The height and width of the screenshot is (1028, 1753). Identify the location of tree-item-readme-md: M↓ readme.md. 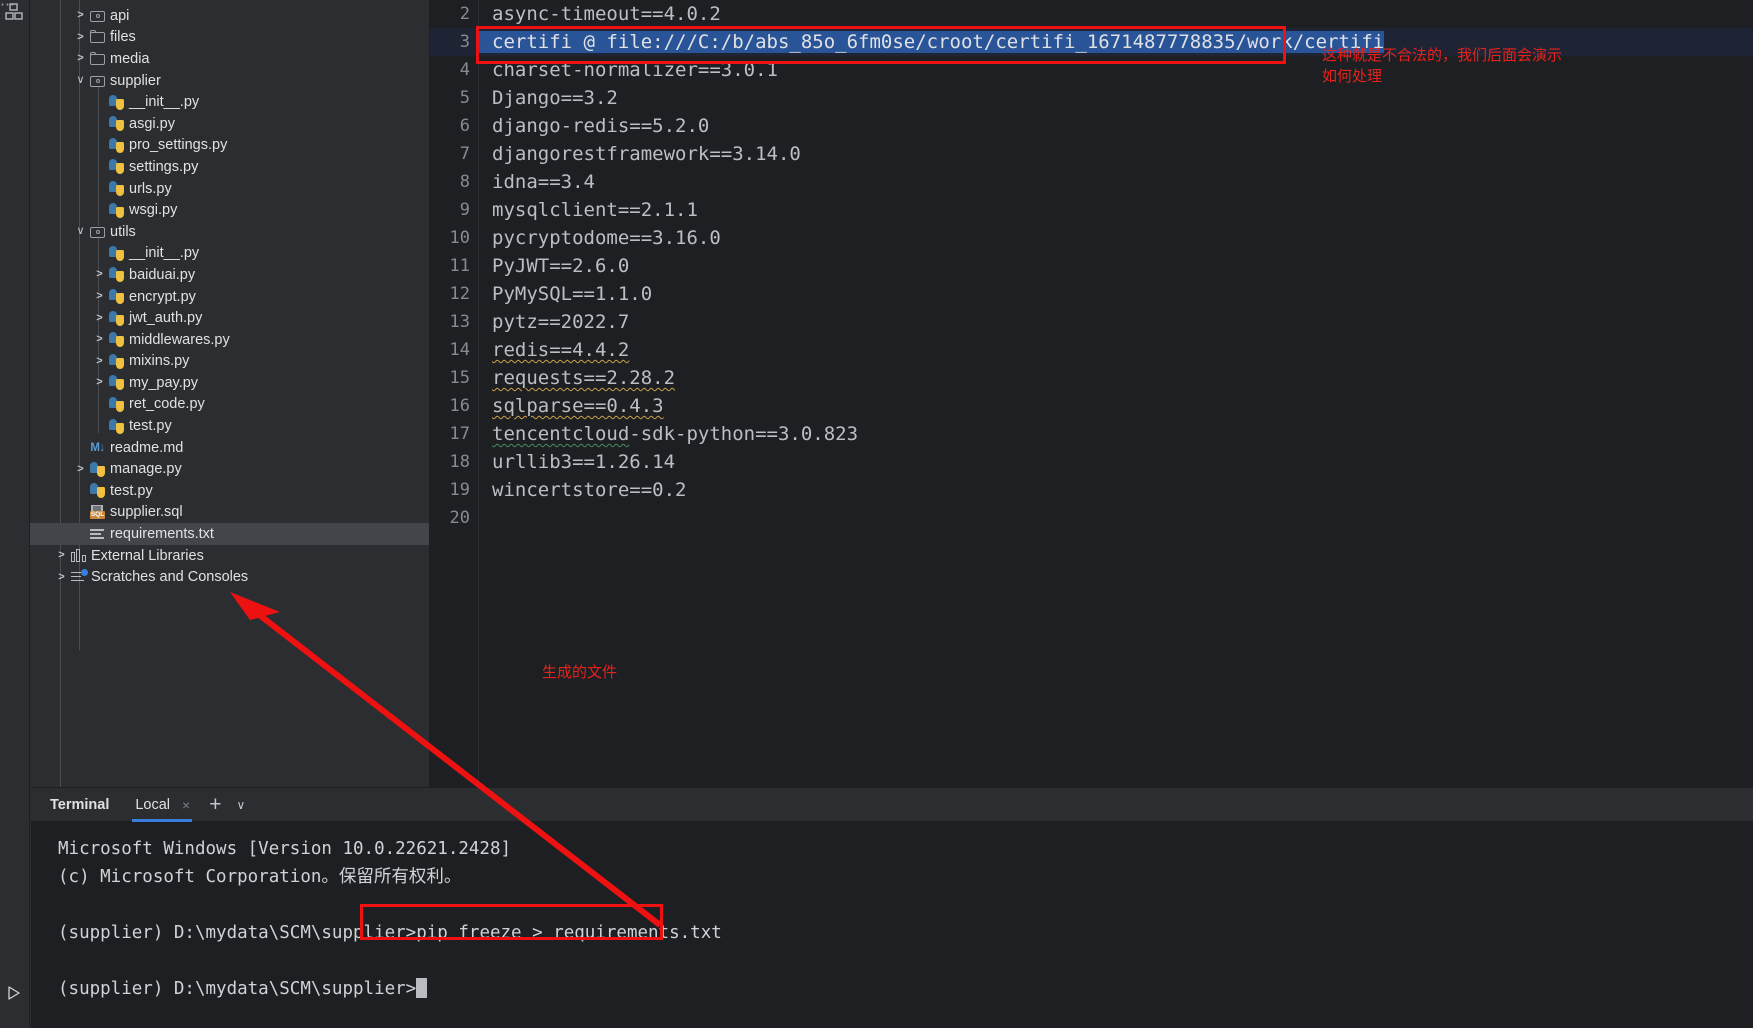
(229, 448).